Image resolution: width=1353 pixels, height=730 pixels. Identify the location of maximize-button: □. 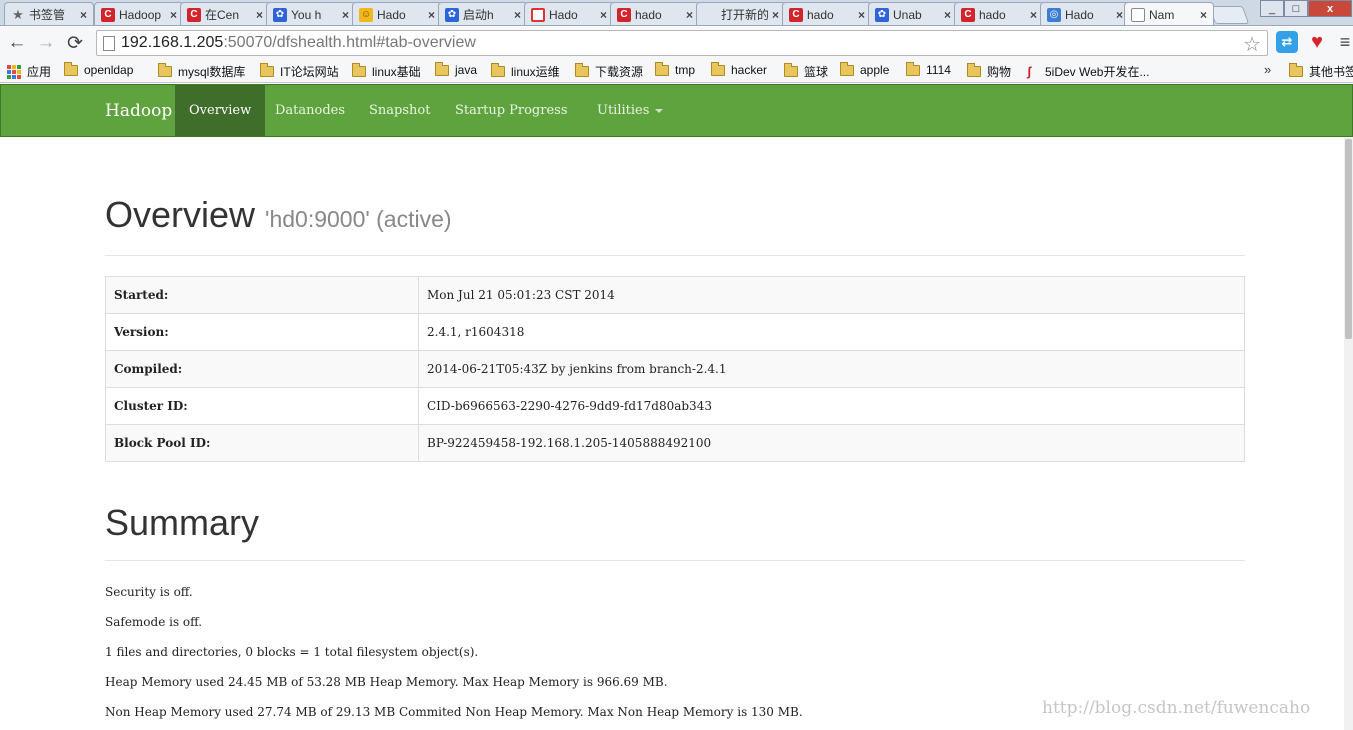
(1296, 8).